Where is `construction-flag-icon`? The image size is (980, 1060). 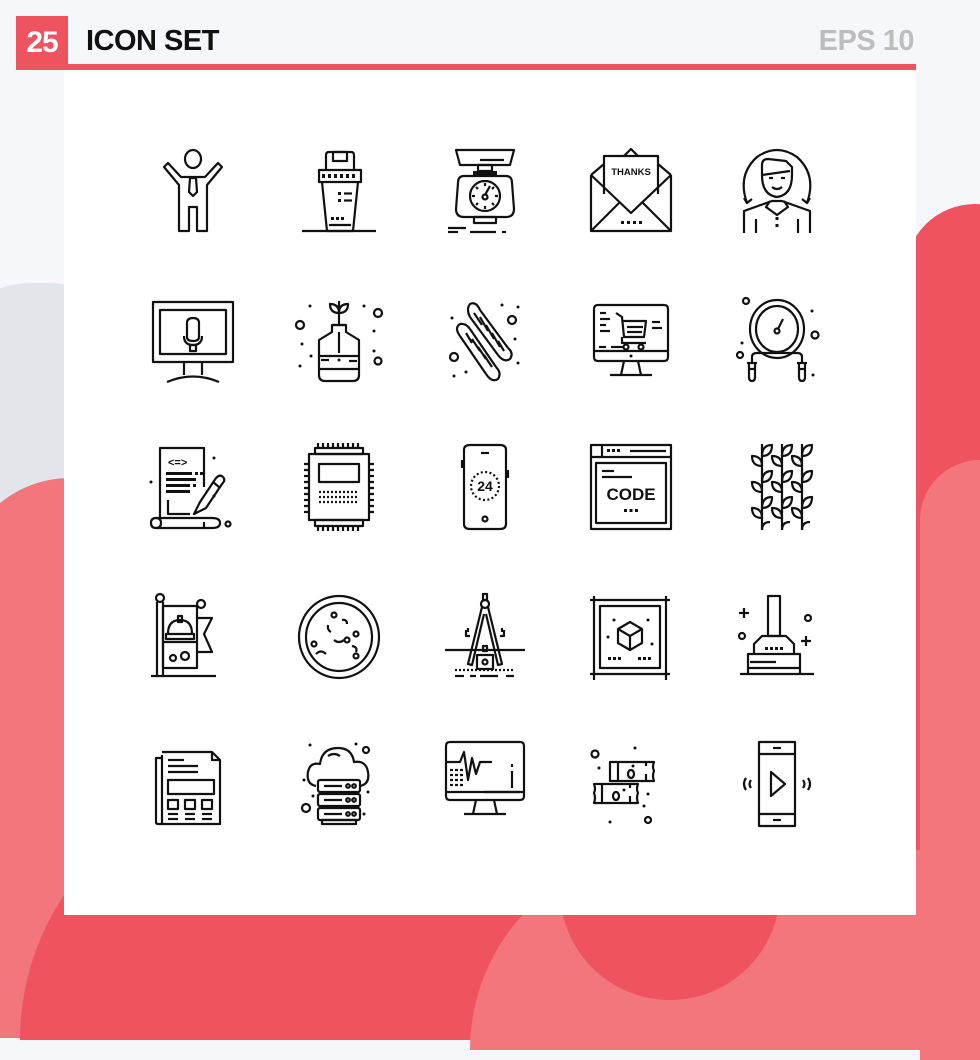
construction-flag-icon is located at coordinates (193, 637).